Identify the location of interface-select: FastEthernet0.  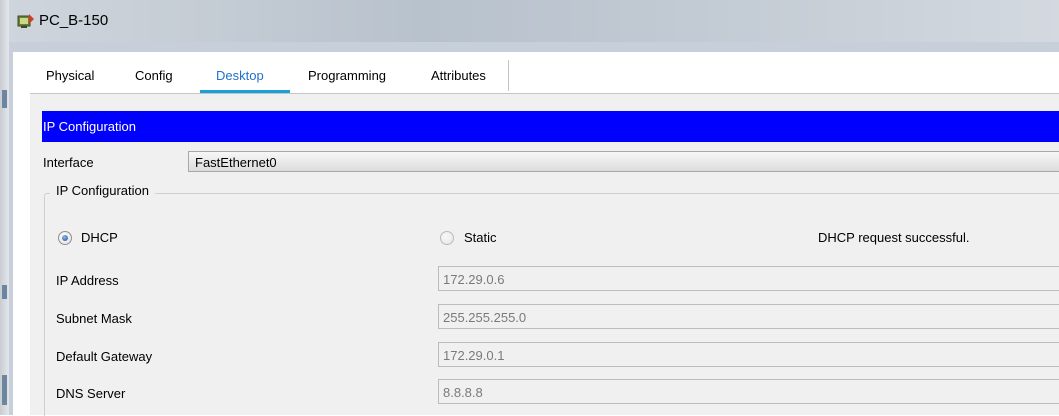
(623, 161).